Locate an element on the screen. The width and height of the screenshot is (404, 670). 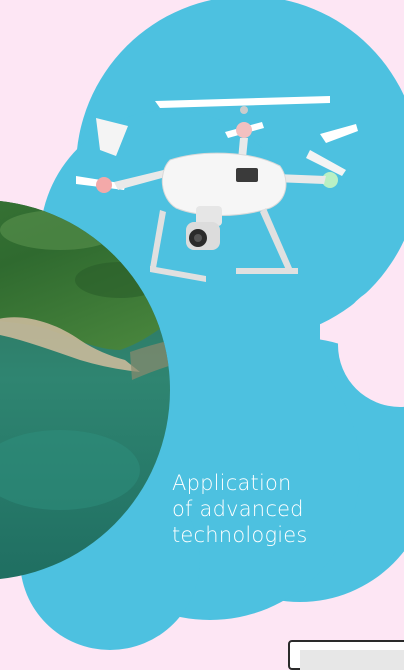
caption-line-3: technologies is located at coordinates (240, 535).